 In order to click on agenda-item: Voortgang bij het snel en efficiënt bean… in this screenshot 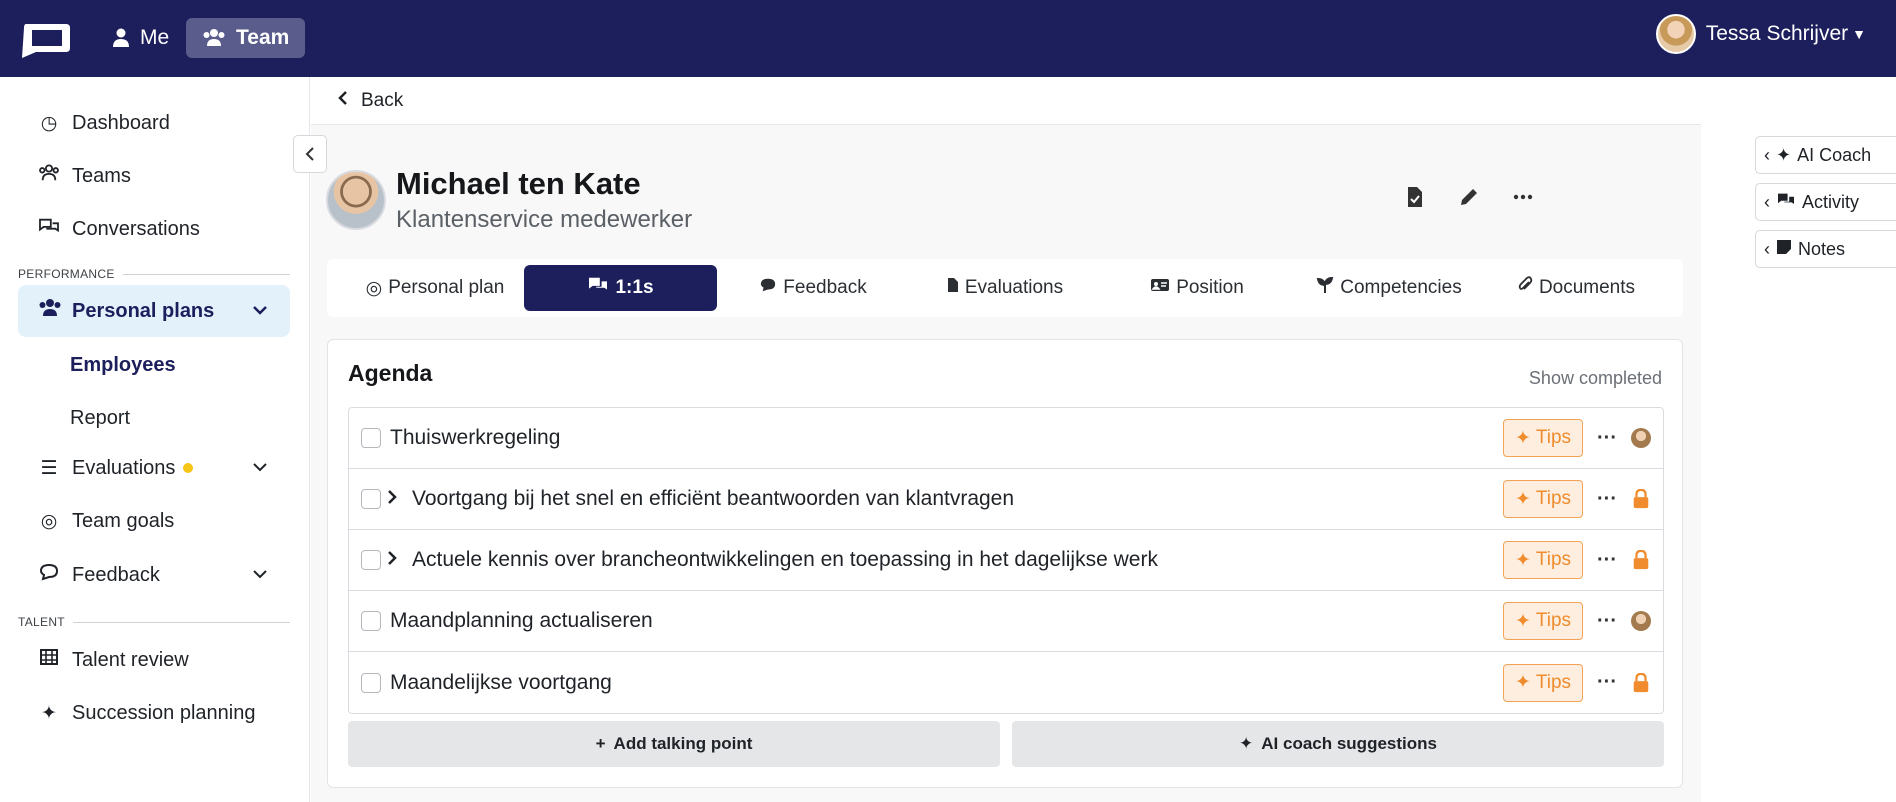, I will do `click(1006, 499)`.